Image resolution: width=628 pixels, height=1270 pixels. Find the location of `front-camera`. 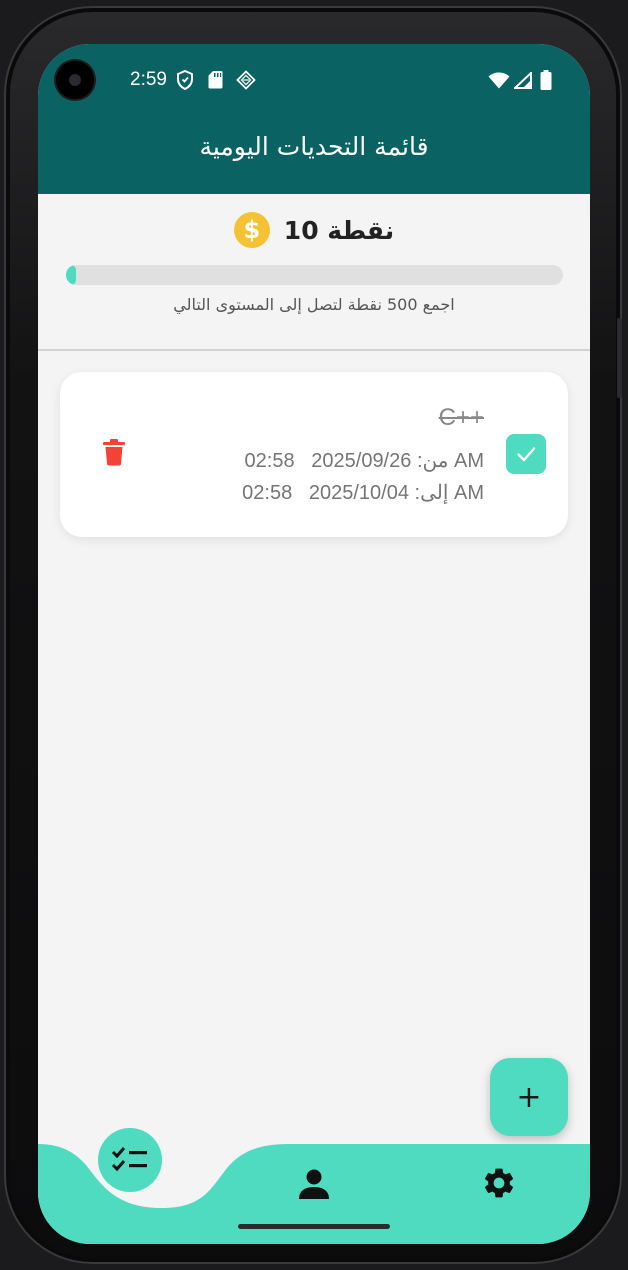

front-camera is located at coordinates (75, 80).